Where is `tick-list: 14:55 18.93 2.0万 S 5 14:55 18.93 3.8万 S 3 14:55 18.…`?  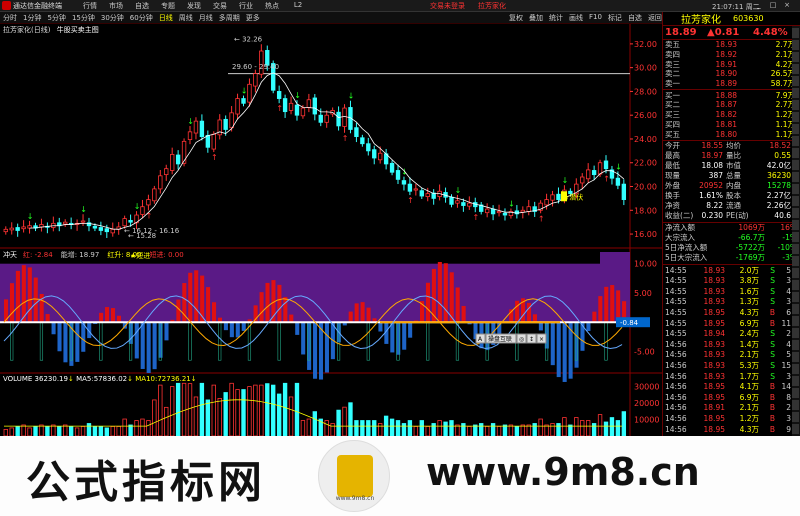 tick-list: 14:55 18.93 2.0万 S 5 14:55 18.93 3.8万 S 3 14:55 18.… is located at coordinates (731, 350).